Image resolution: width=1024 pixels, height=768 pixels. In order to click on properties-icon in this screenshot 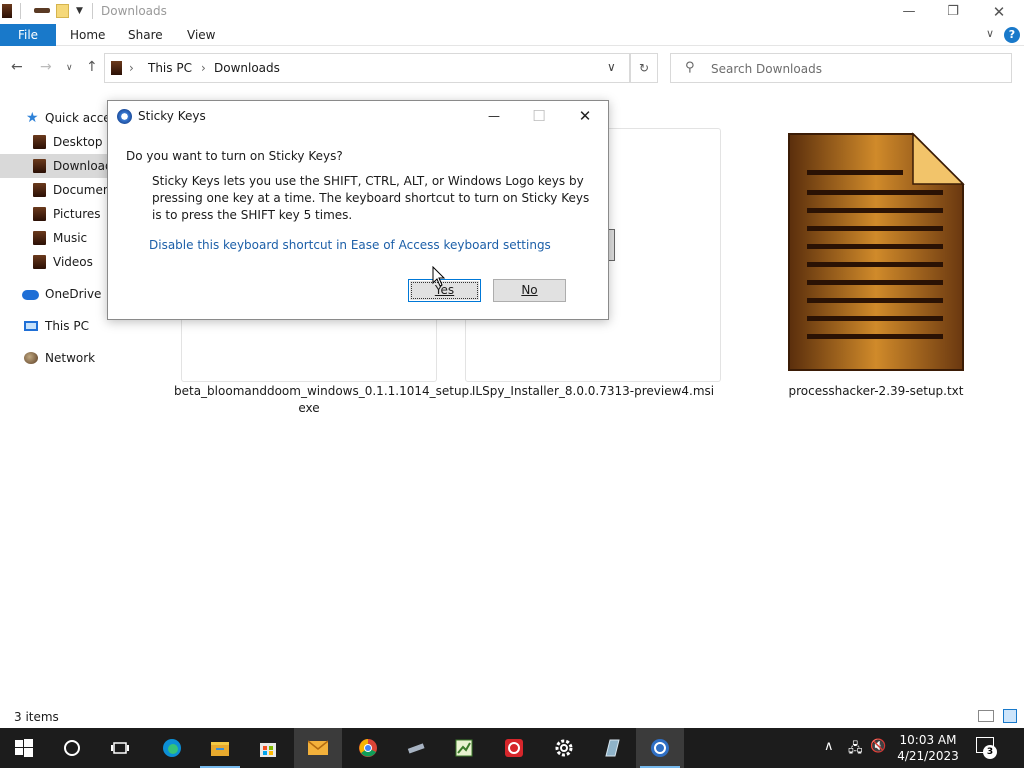, I will do `click(42, 10)`.